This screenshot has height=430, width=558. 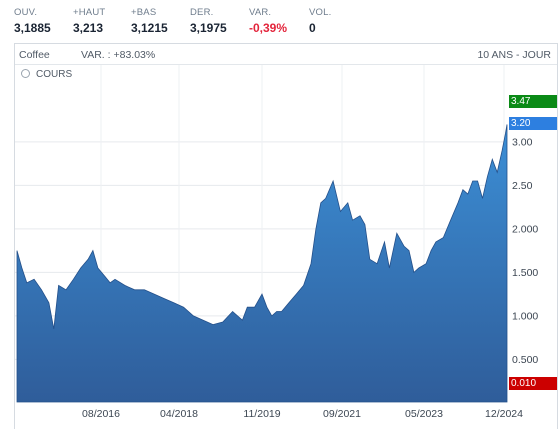 What do you see at coordinates (202, 12) in the screenshot?
I see `quote-label: DER.` at bounding box center [202, 12].